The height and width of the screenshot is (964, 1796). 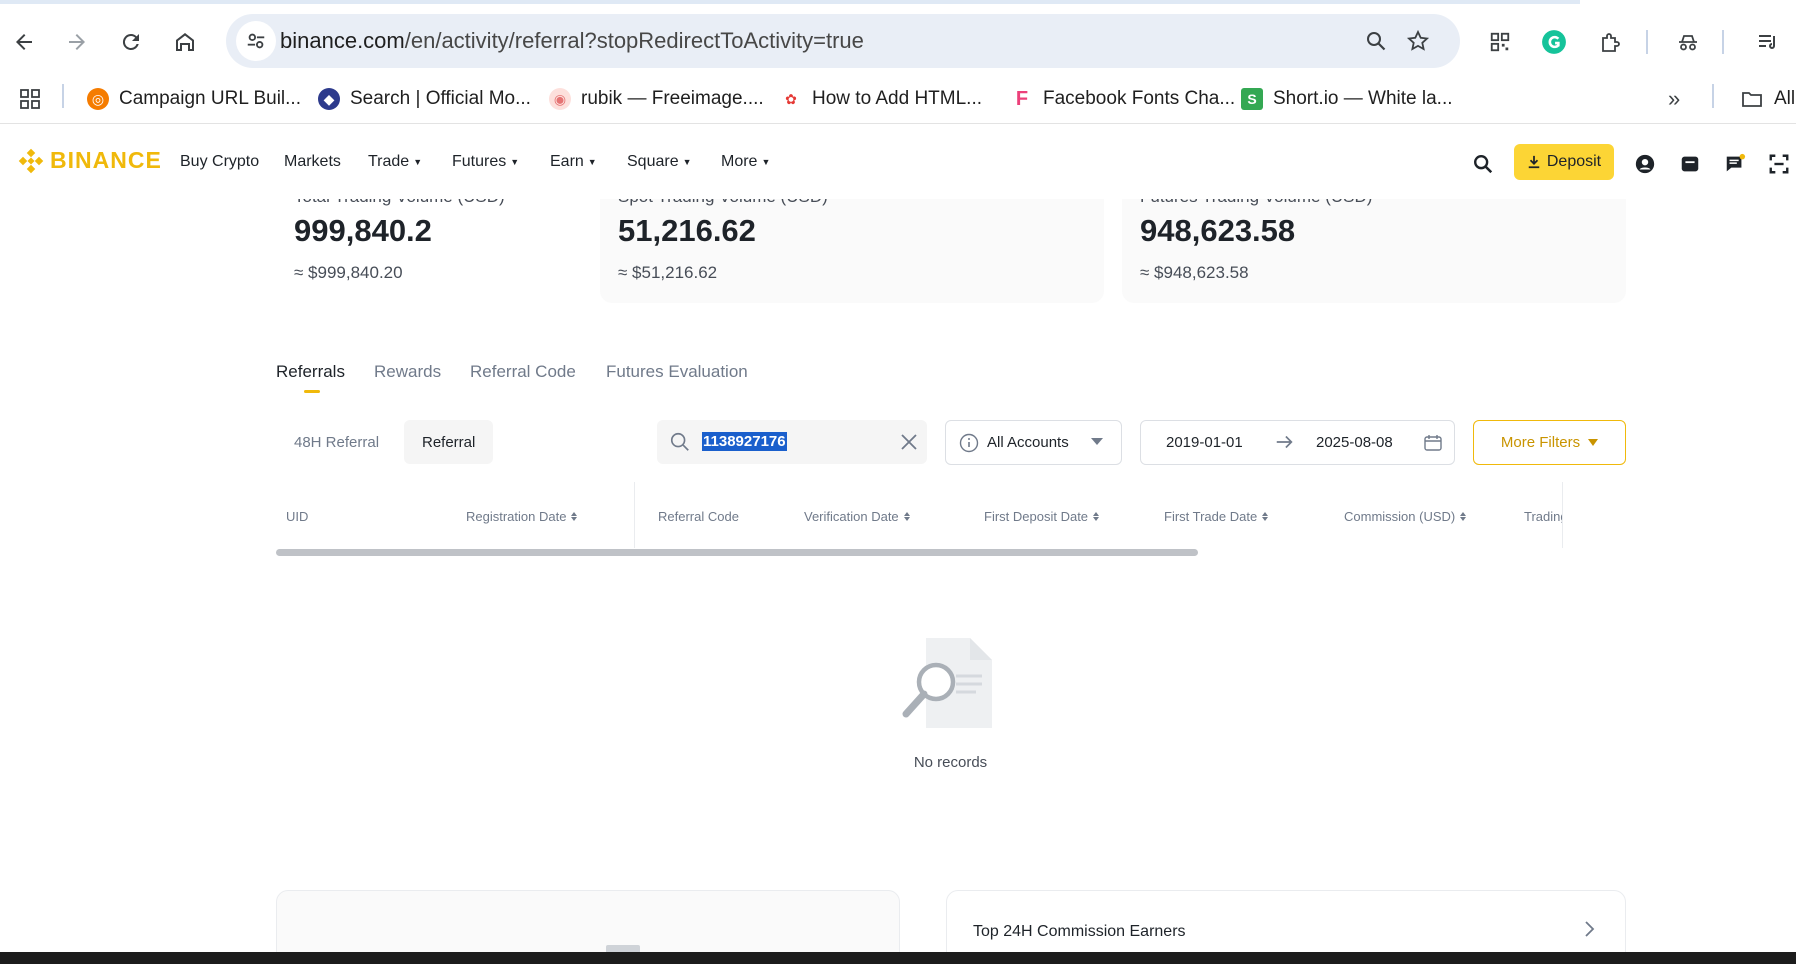 What do you see at coordinates (698, 516) in the screenshot?
I see `column-label: Referral Code` at bounding box center [698, 516].